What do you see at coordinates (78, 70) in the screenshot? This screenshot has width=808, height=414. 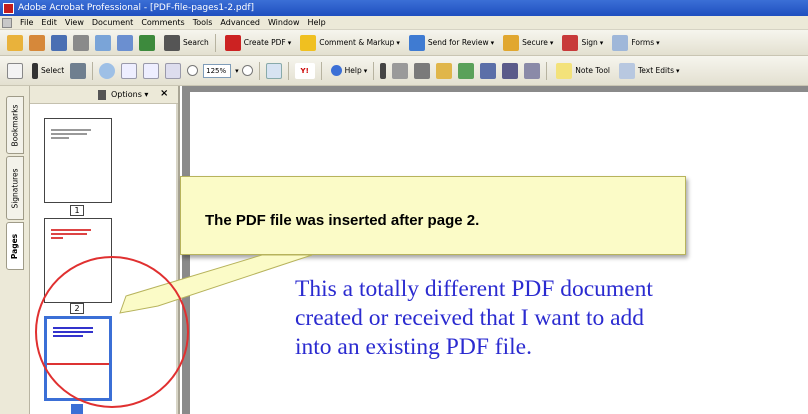 I see `snapshot-icon` at bounding box center [78, 70].